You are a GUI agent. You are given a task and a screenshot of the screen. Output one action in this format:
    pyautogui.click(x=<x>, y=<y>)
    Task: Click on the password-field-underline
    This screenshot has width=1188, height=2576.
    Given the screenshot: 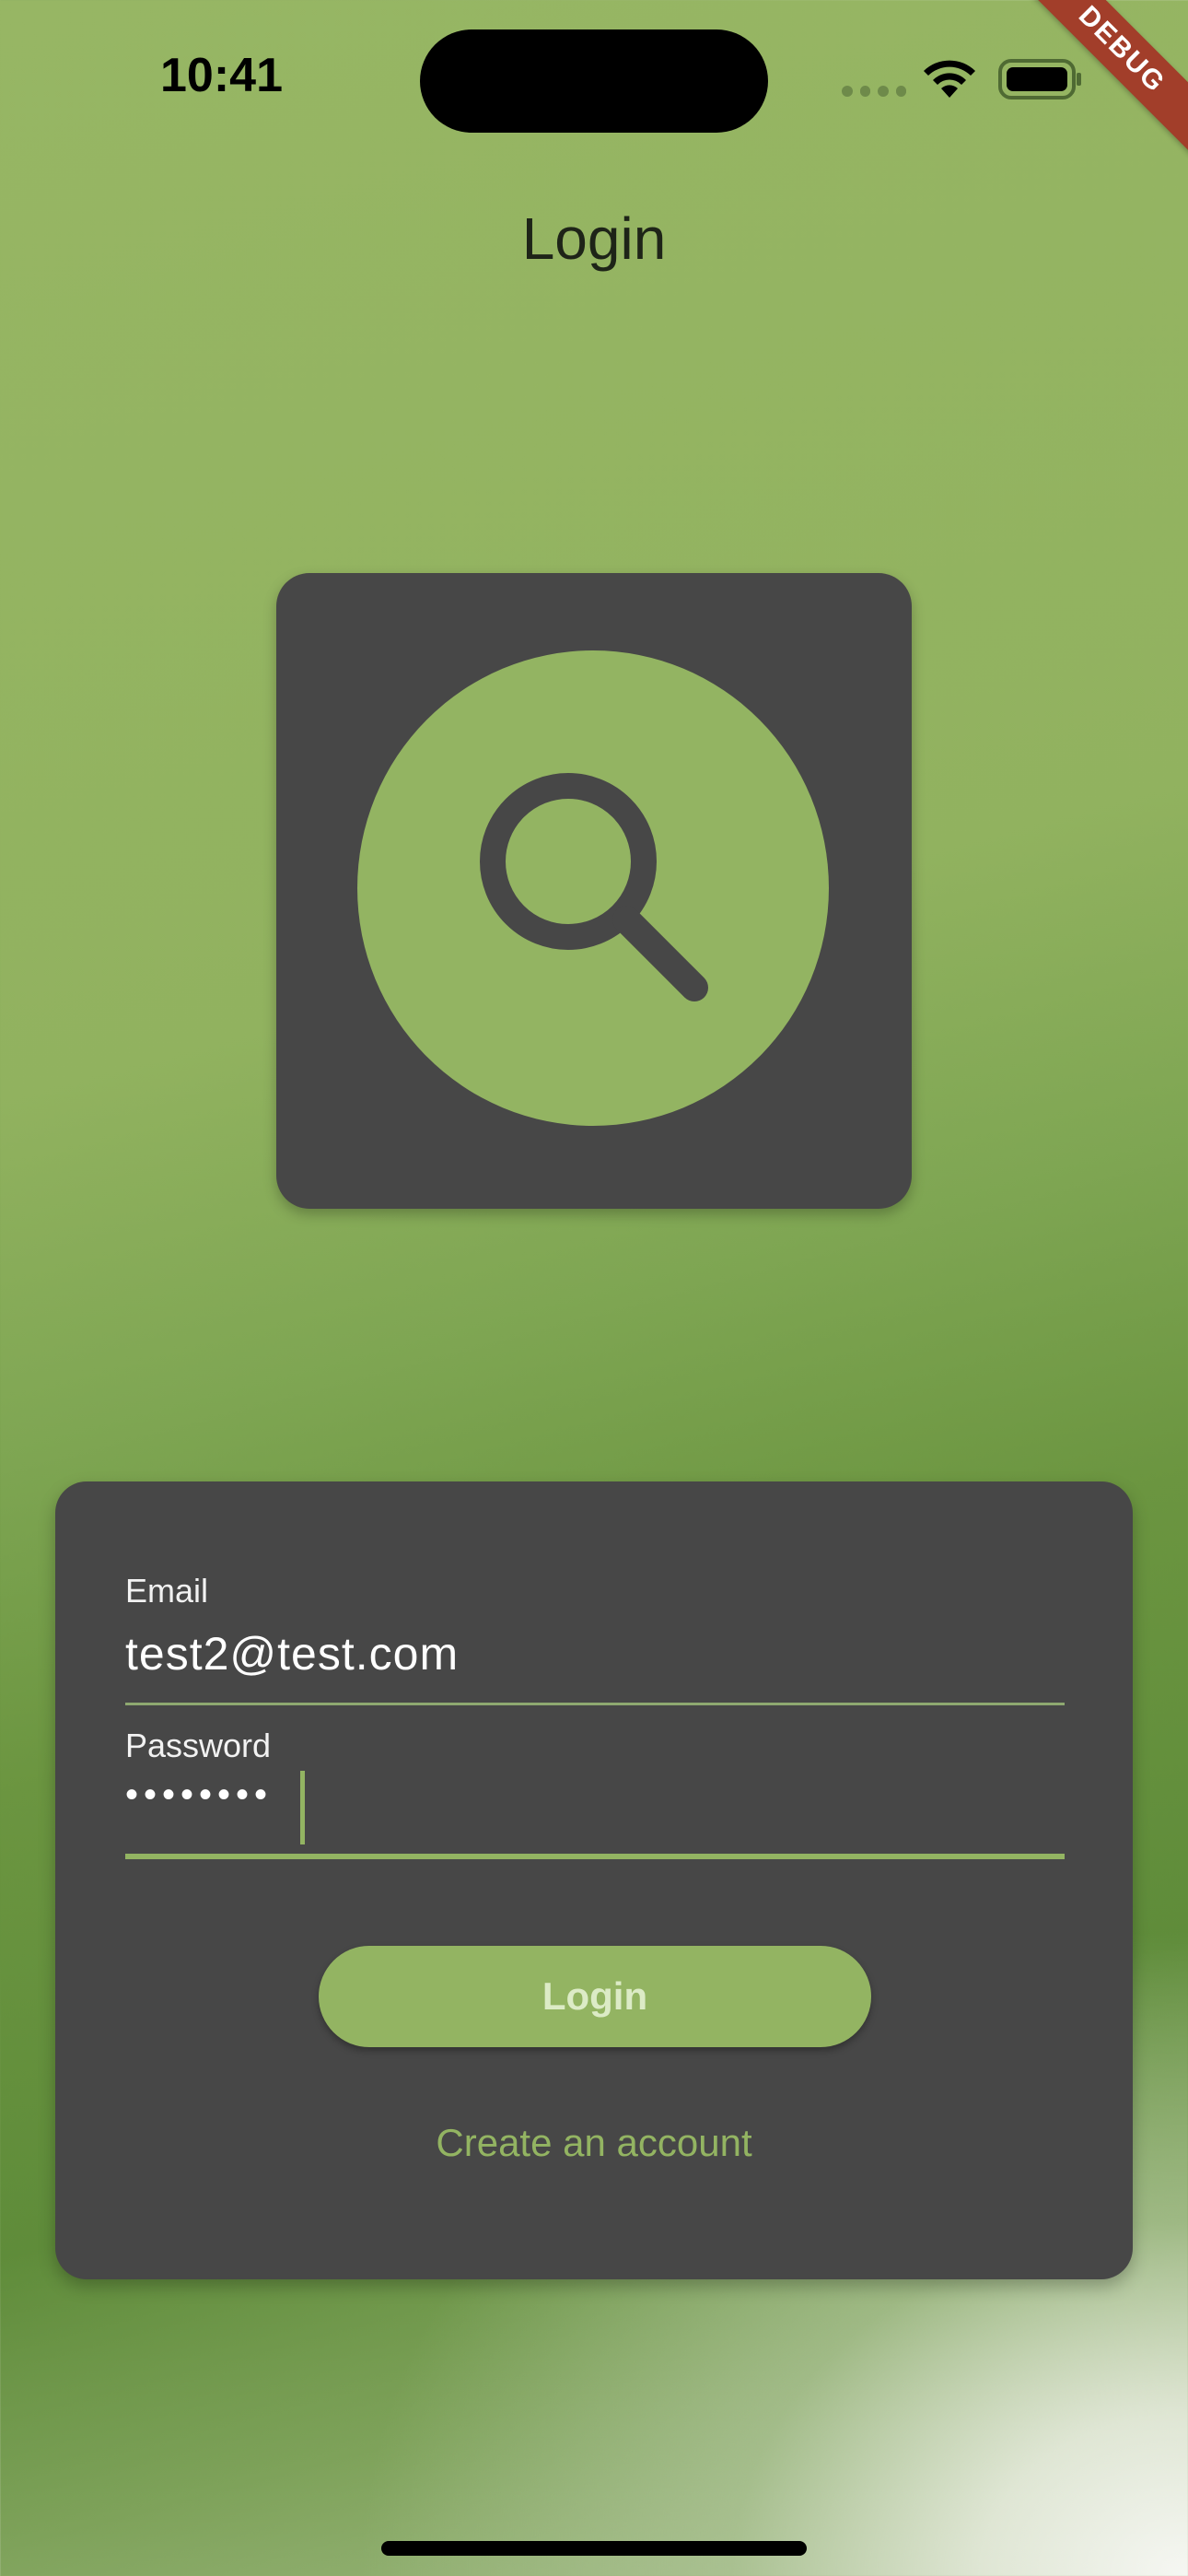 What is the action you would take?
    pyautogui.click(x=595, y=1856)
    